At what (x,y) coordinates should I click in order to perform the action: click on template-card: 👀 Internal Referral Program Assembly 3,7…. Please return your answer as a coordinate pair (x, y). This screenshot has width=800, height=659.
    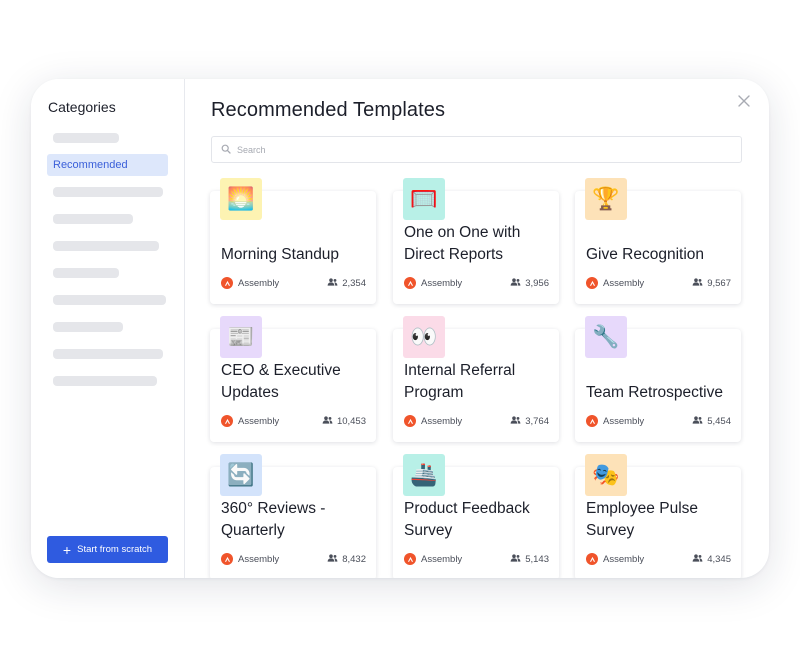
    Looking at the image, I should click on (476, 379).